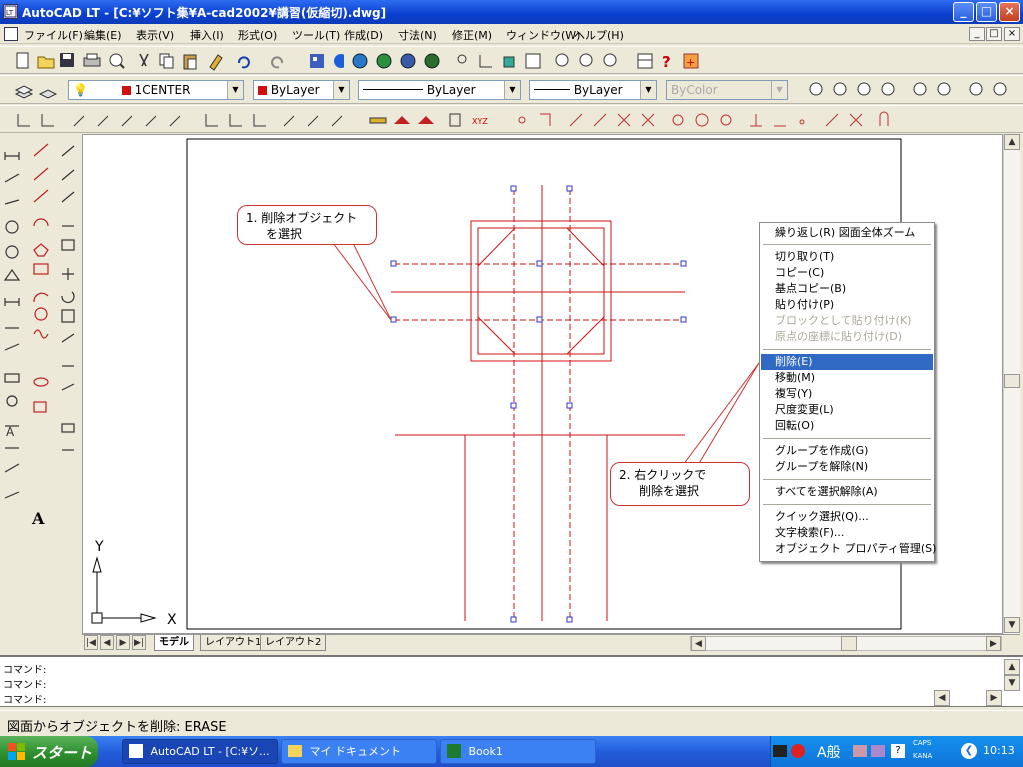 The image size is (1023, 767). I want to click on horizontal-scrollbar: ◀ ▶, so click(846, 643).